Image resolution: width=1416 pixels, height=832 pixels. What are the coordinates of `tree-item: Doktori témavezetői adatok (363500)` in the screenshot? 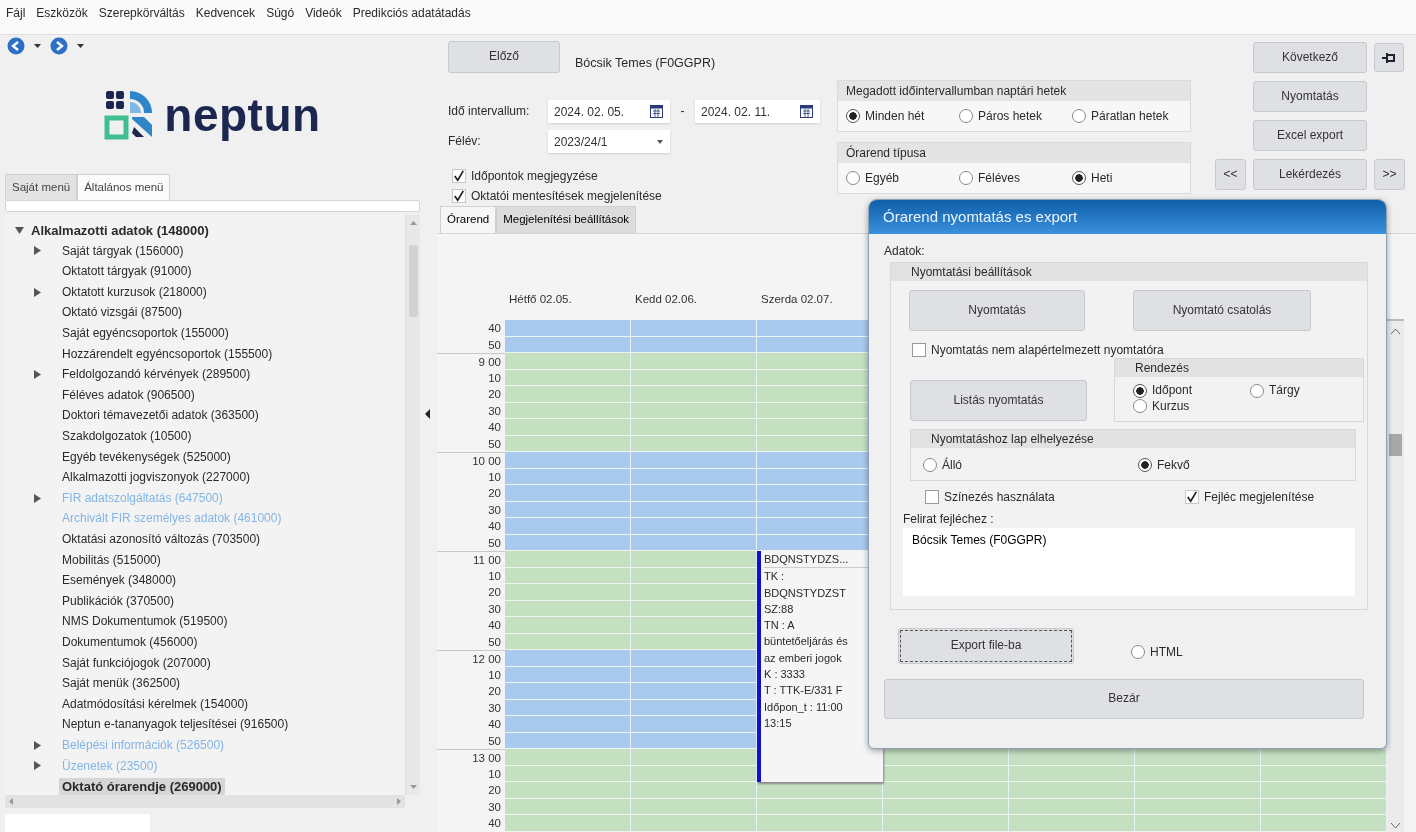 It's located at (160, 415).